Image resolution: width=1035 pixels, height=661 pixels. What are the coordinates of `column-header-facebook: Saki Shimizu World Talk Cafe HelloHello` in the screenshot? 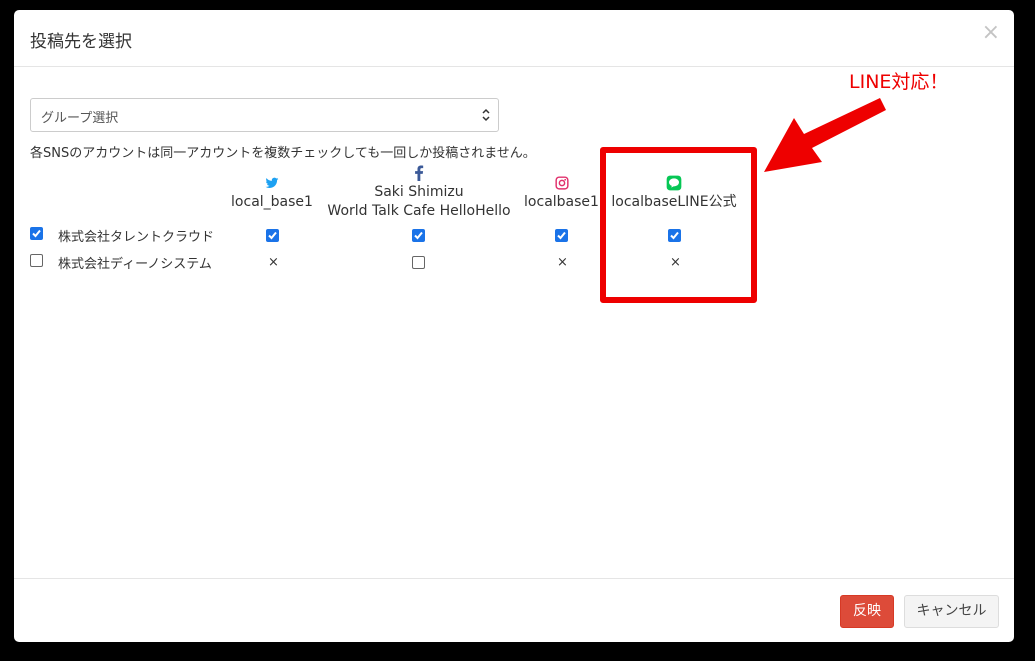 It's located at (419, 193).